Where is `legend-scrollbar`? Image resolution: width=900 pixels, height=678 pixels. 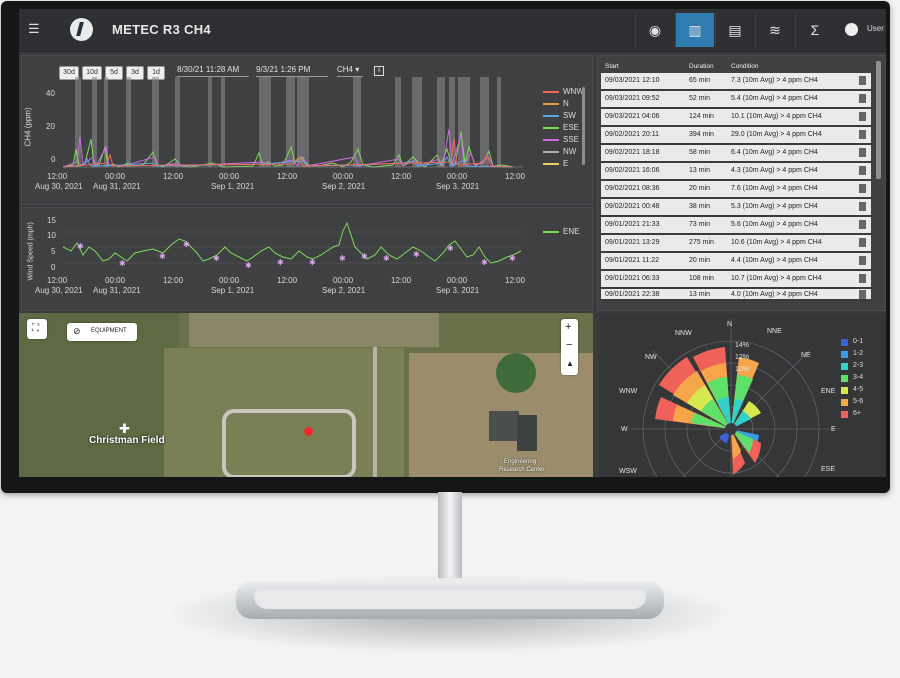
legend-scrollbar is located at coordinates (583, 126).